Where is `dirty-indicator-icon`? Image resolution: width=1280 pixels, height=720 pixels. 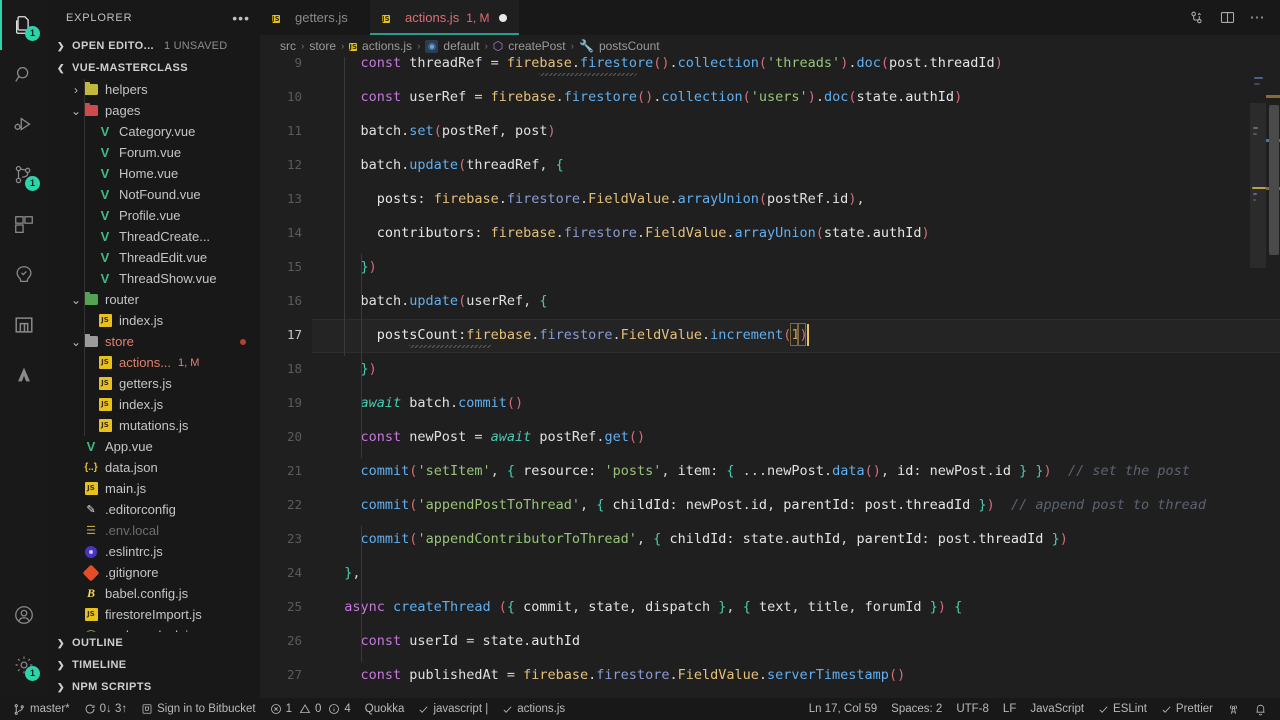 dirty-indicator-icon is located at coordinates (502, 17).